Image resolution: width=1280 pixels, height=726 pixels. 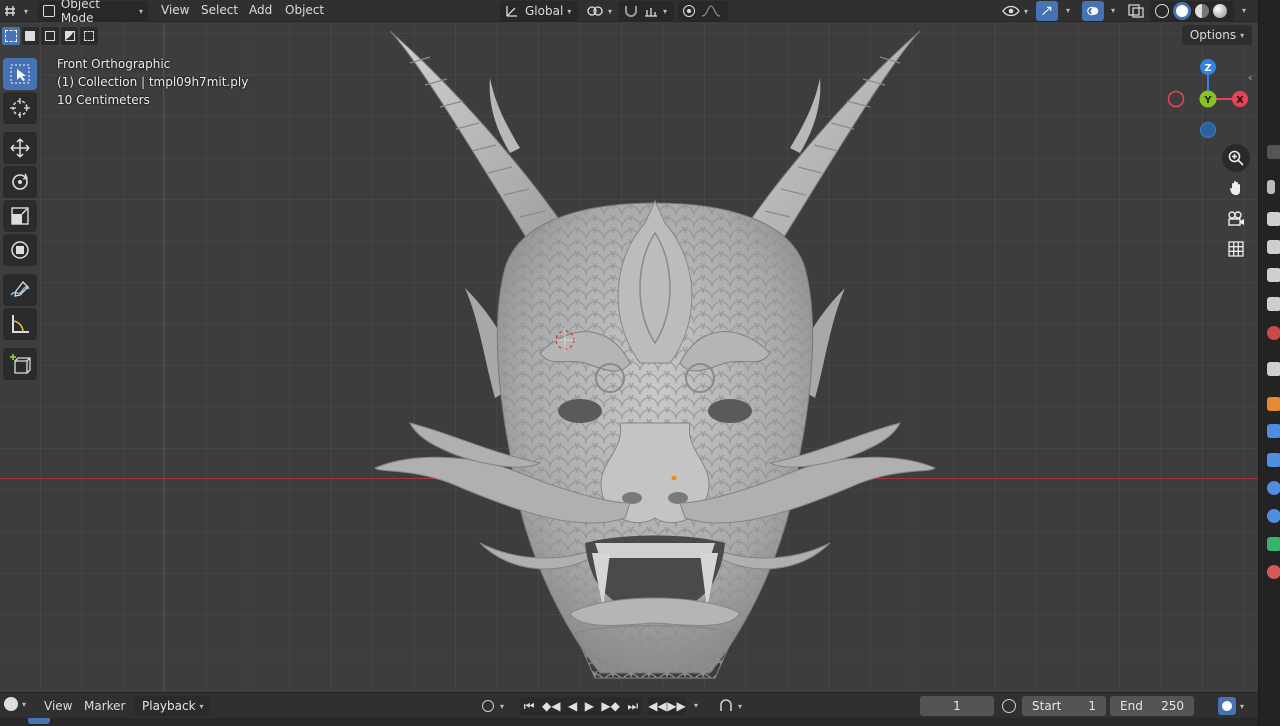 I want to click on overlay-icon, so click(x=1093, y=11).